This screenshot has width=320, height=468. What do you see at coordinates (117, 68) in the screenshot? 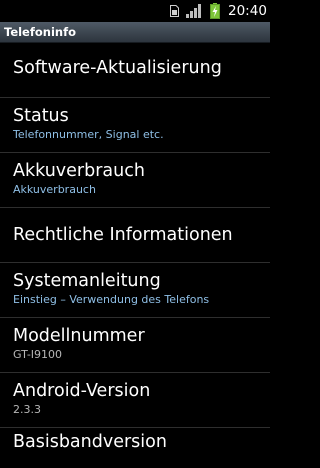
I see `item-title: Software-Aktualisierung` at bounding box center [117, 68].